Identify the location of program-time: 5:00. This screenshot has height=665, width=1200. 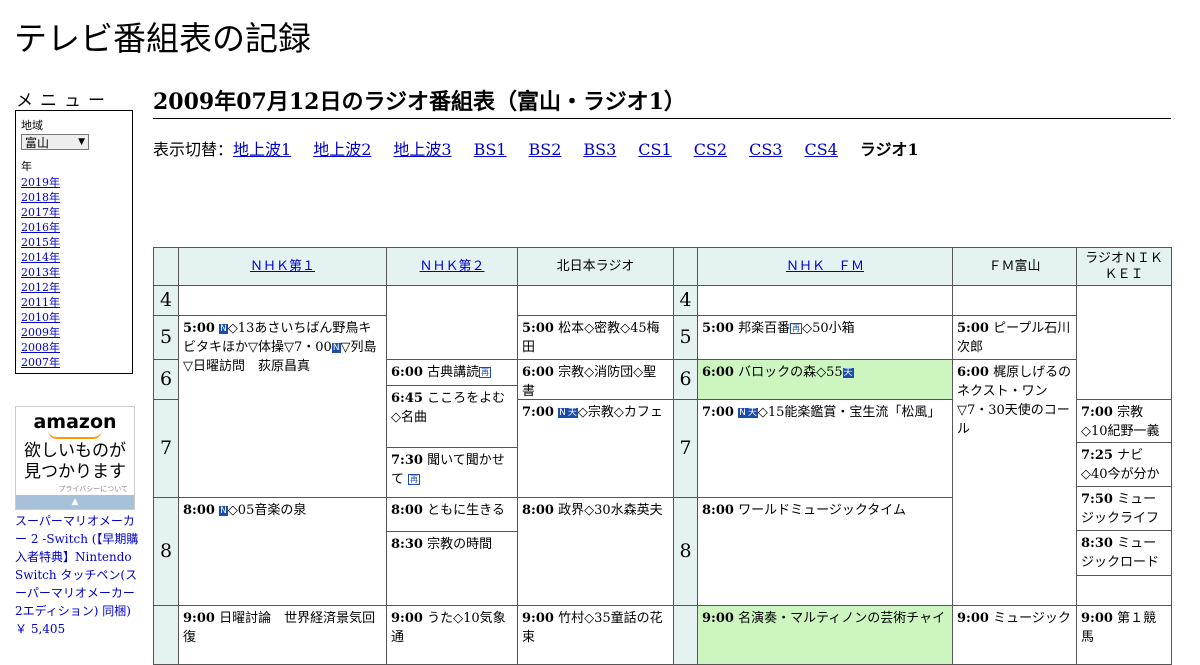
(718, 328).